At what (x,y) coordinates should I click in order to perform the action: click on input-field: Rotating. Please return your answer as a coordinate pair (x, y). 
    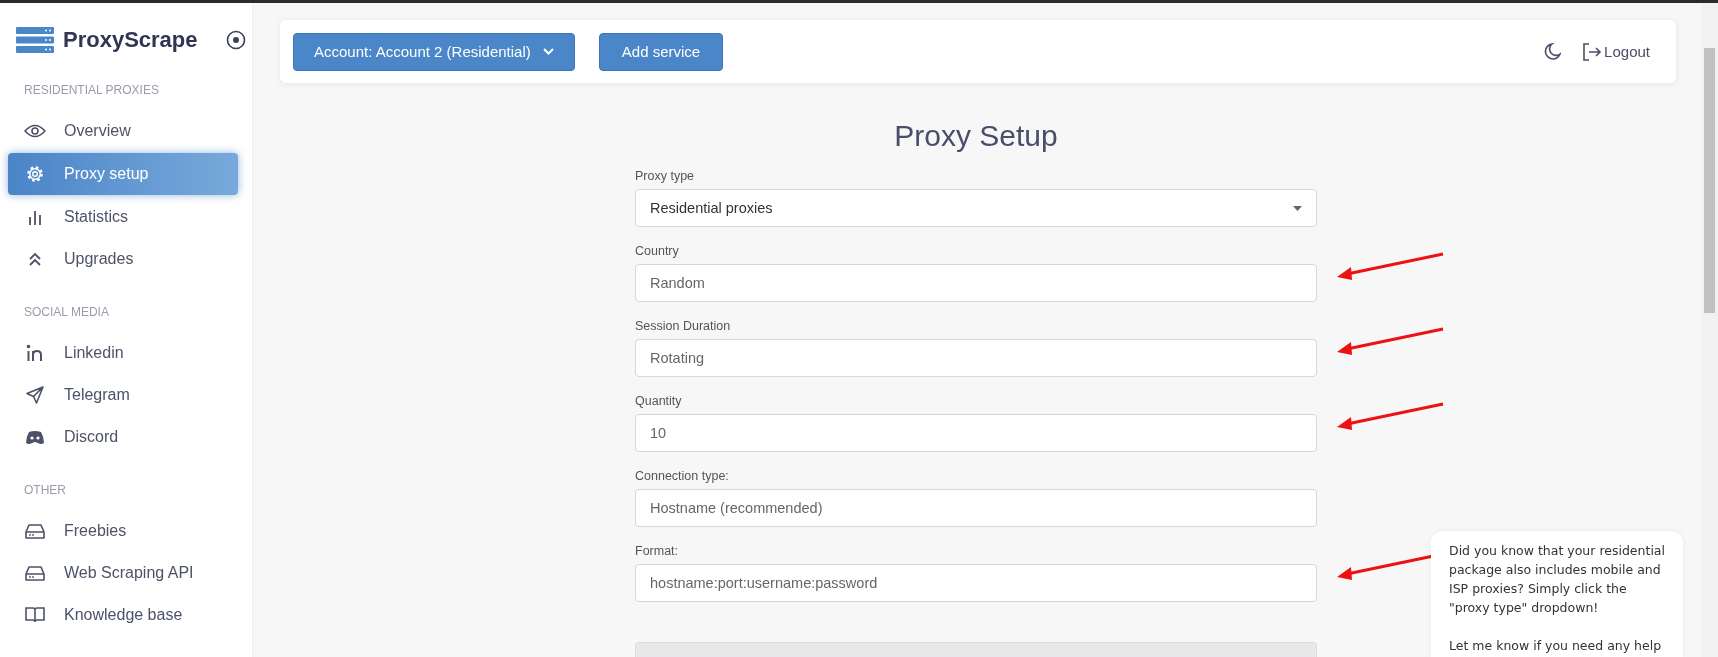
    Looking at the image, I should click on (976, 358).